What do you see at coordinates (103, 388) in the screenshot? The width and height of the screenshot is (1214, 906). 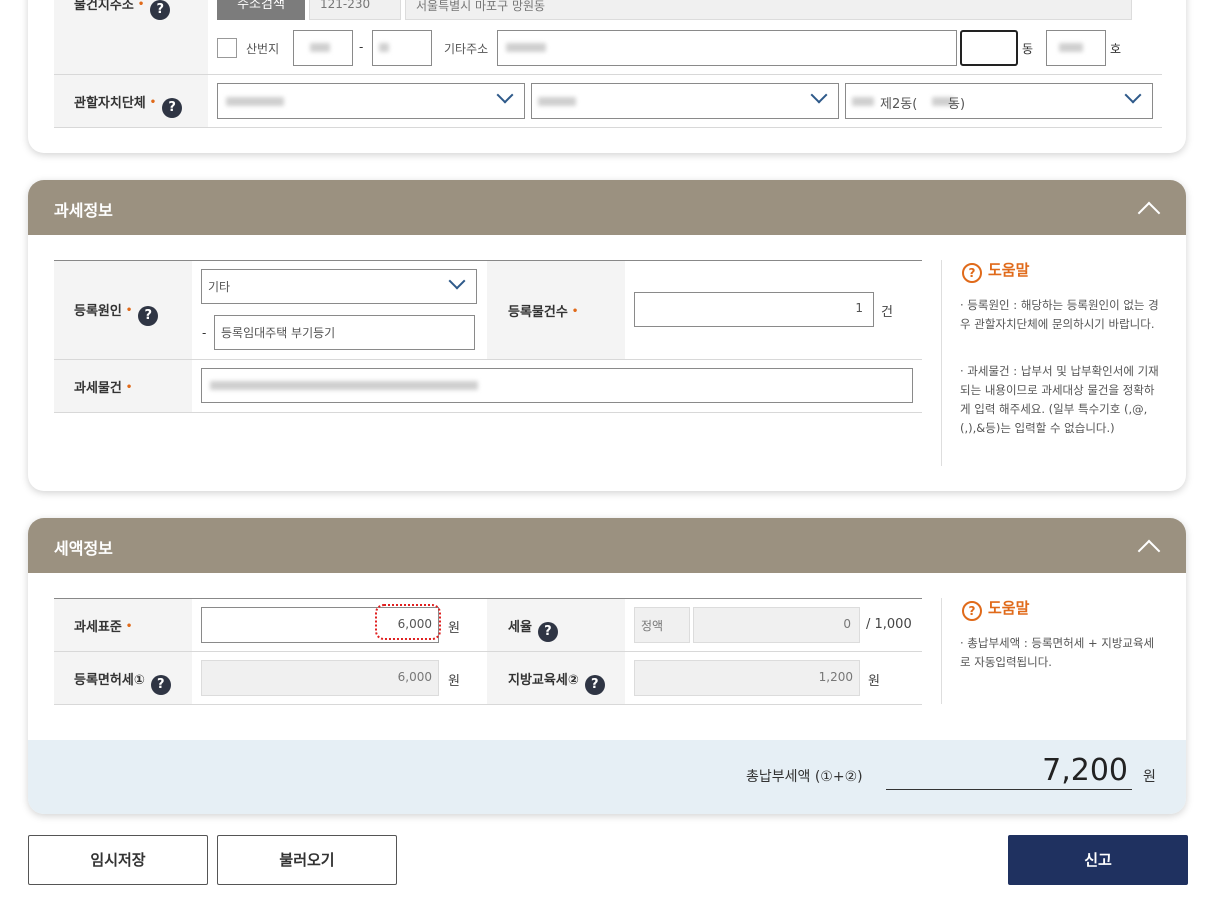 I see `tax-object-label: 과세물건 •` at bounding box center [103, 388].